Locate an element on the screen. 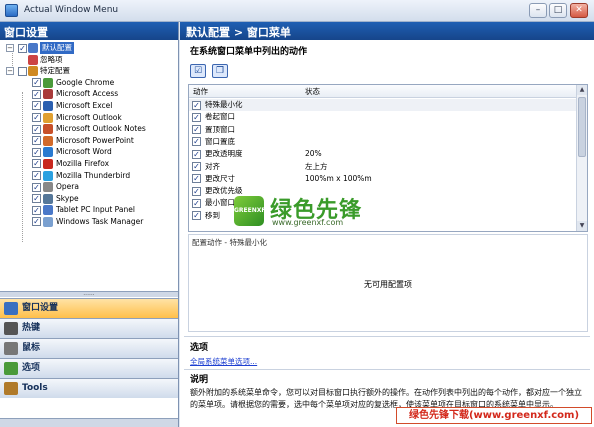 This screenshot has width=594, height=427. action-row: ✓ 置顶窗口 is located at coordinates (383, 130).